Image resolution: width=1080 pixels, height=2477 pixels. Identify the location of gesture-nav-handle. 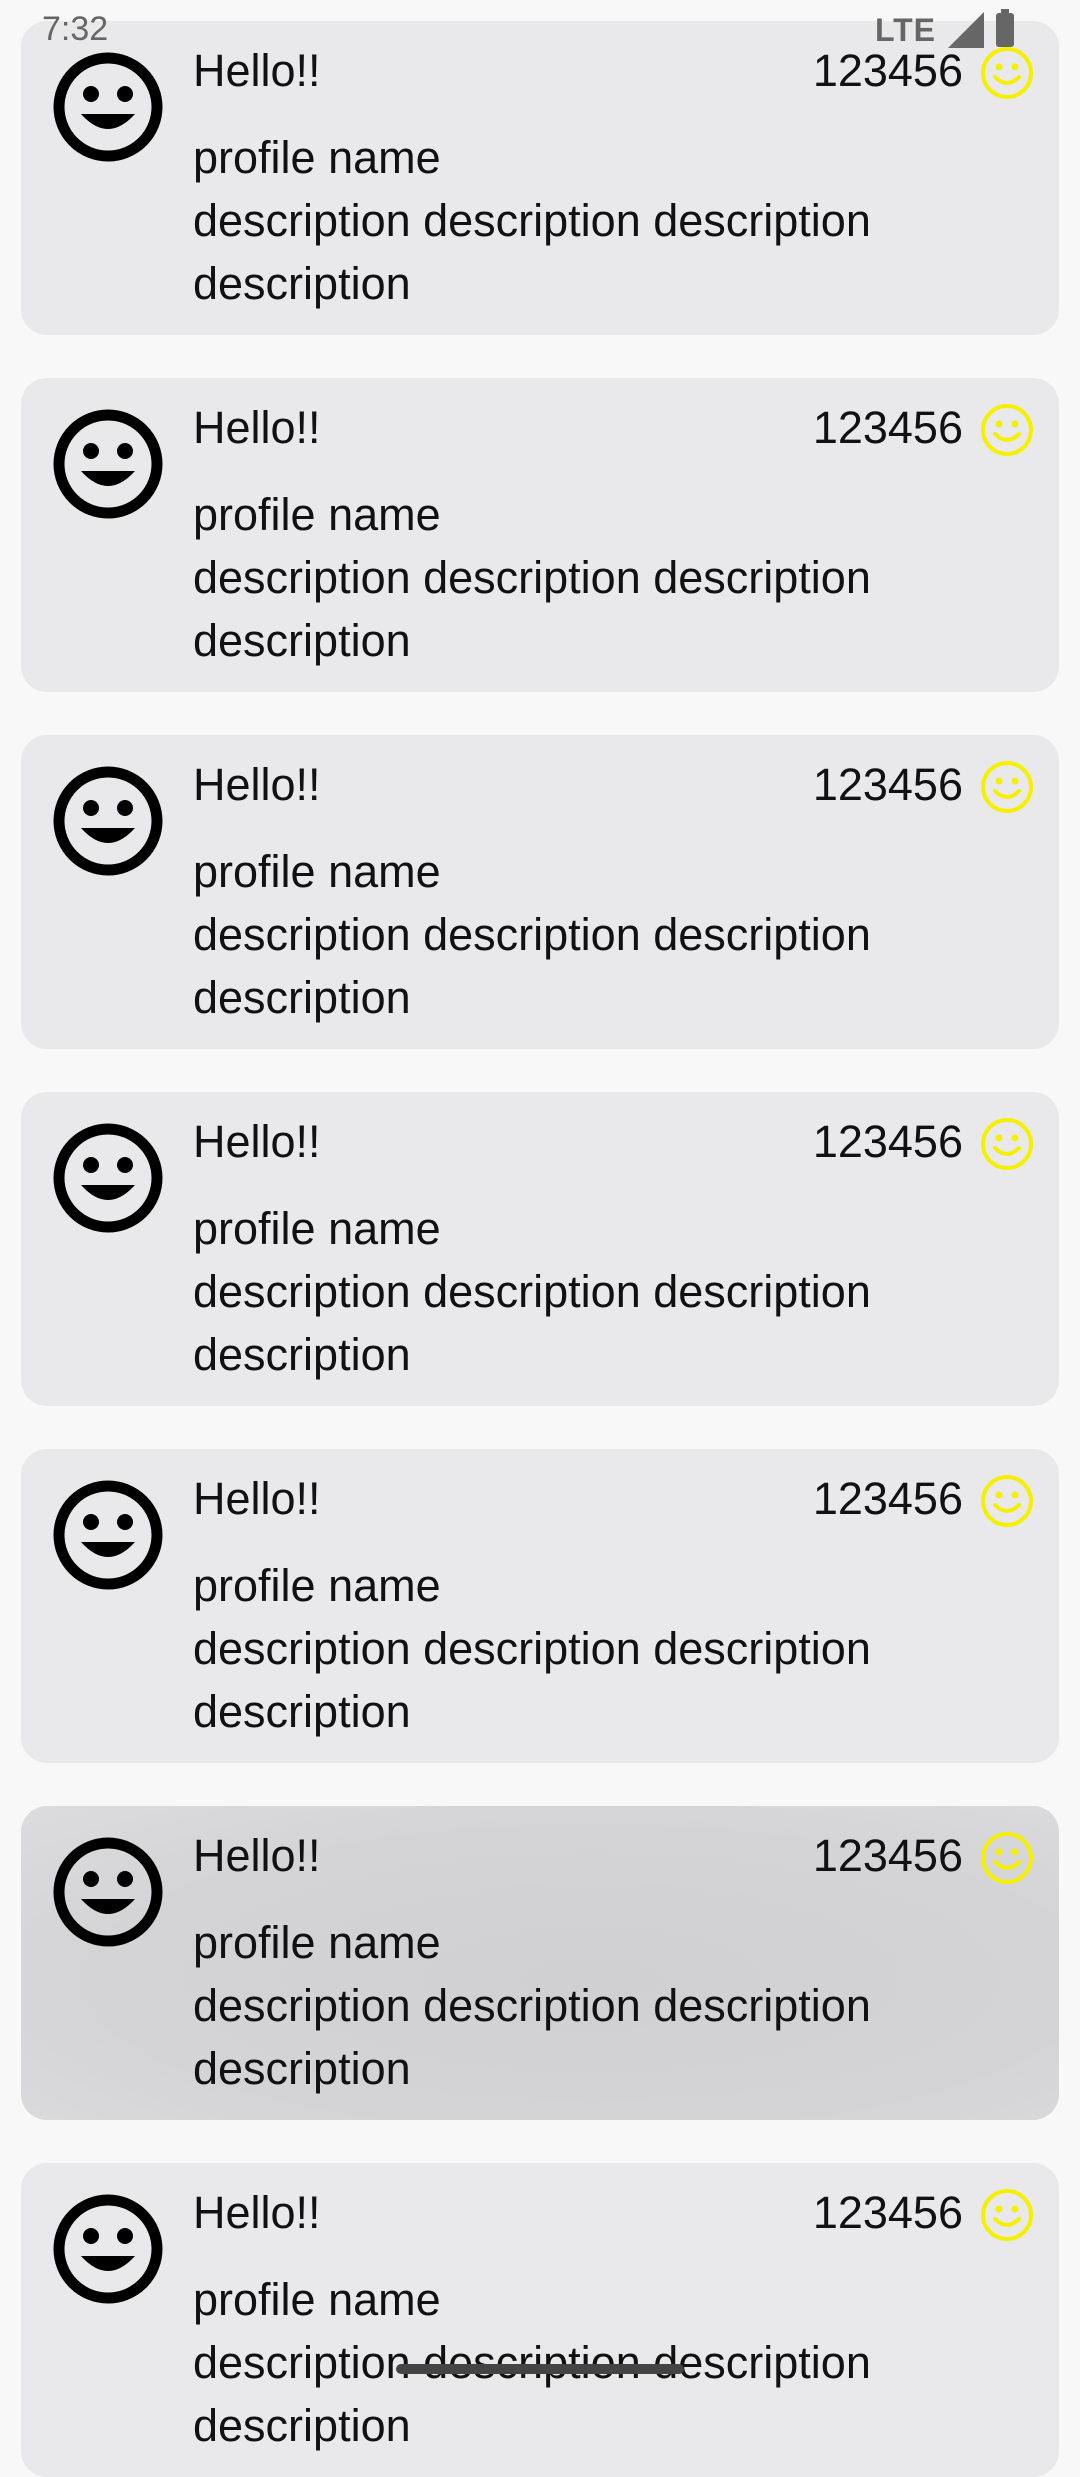
(540, 2369).